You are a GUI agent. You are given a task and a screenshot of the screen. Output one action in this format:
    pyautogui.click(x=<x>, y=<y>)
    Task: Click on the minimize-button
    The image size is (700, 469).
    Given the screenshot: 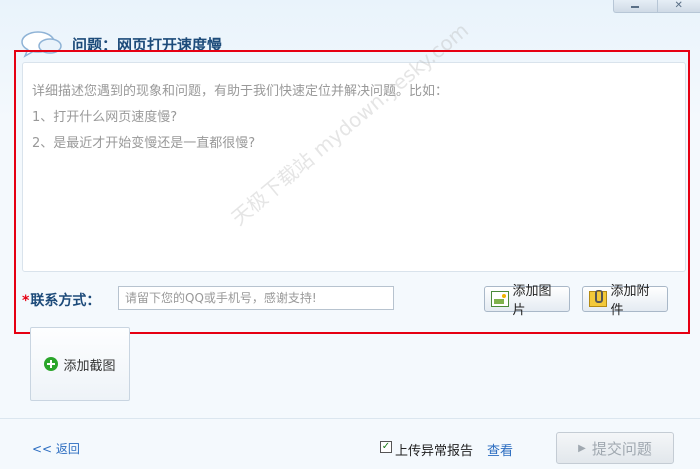 What is the action you would take?
    pyautogui.click(x=636, y=6)
    